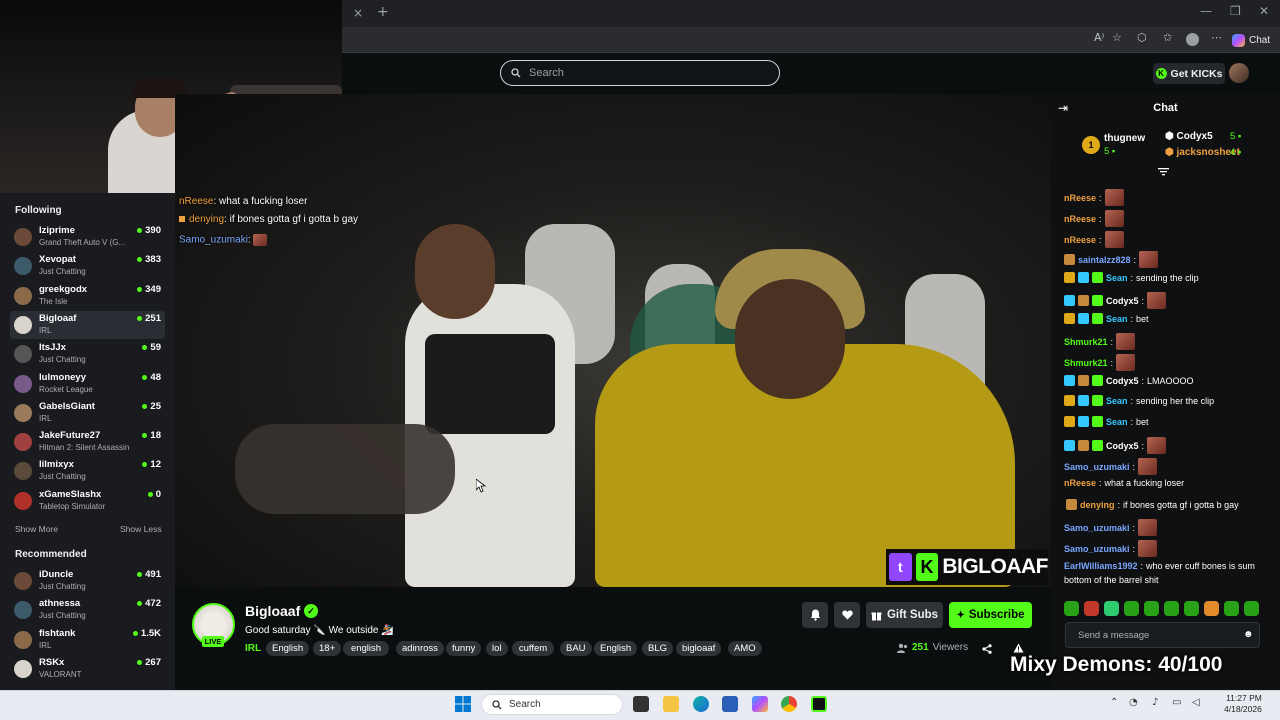 The width and height of the screenshot is (1280, 720). Describe the element at coordinates (87, 324) in the screenshot. I see `sidebar-channel-item: Bigloaaf IRL 251` at that location.